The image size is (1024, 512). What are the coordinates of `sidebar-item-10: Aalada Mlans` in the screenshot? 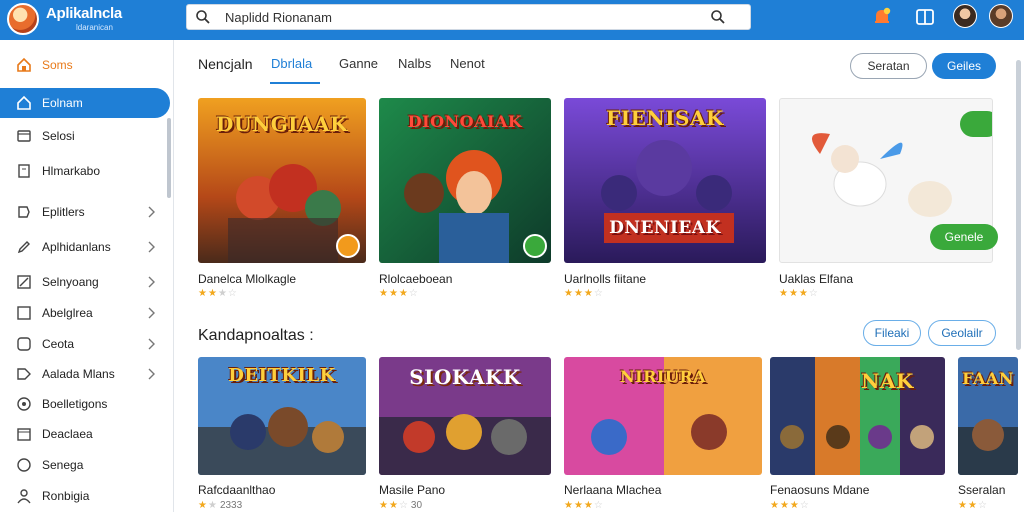 It's located at (85, 374).